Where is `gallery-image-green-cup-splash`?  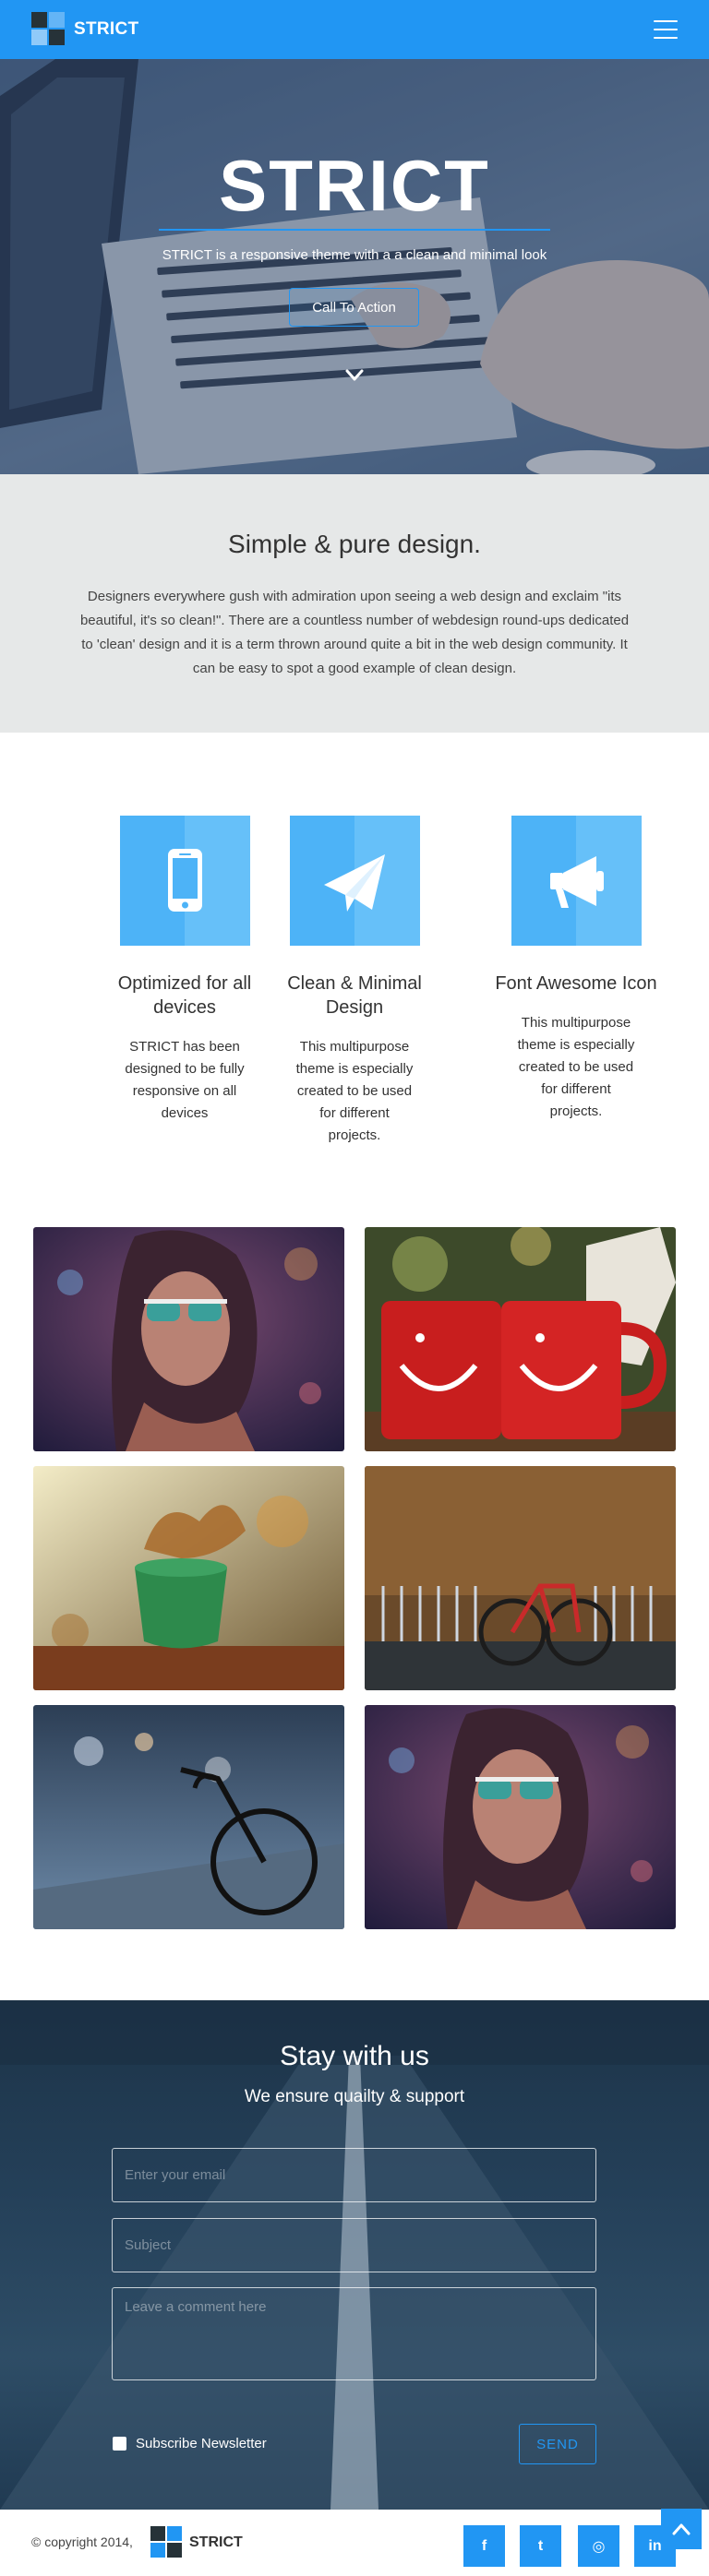 gallery-image-green-cup-splash is located at coordinates (189, 1578).